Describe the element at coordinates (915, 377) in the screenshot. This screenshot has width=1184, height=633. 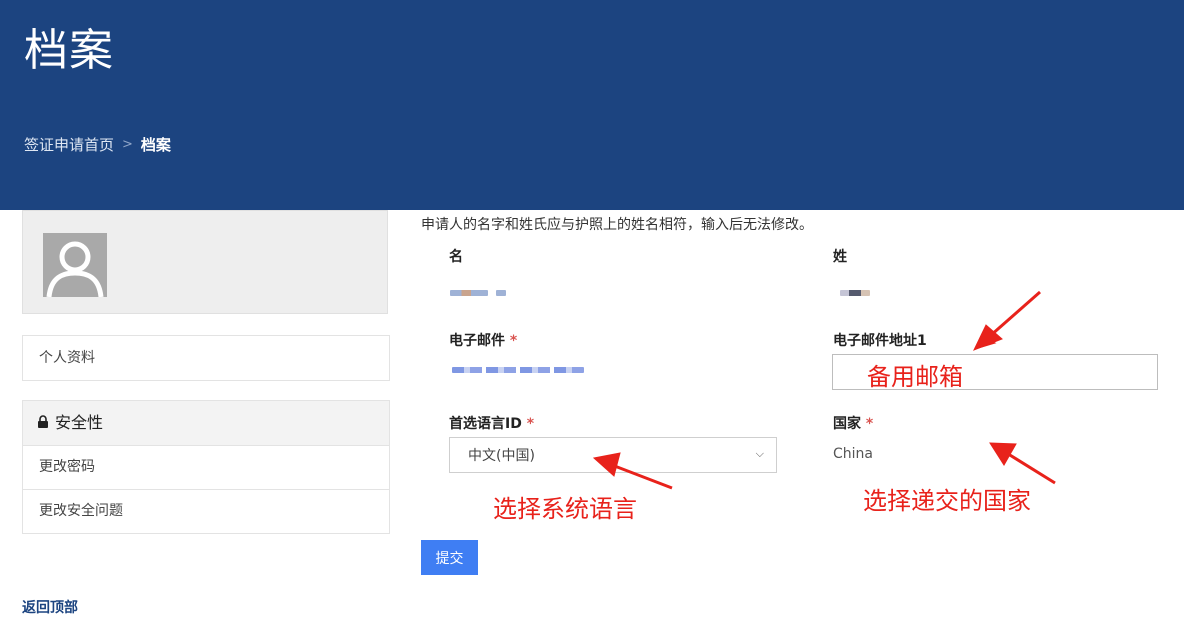
I see `annotation-email2: 备用邮箱` at that location.